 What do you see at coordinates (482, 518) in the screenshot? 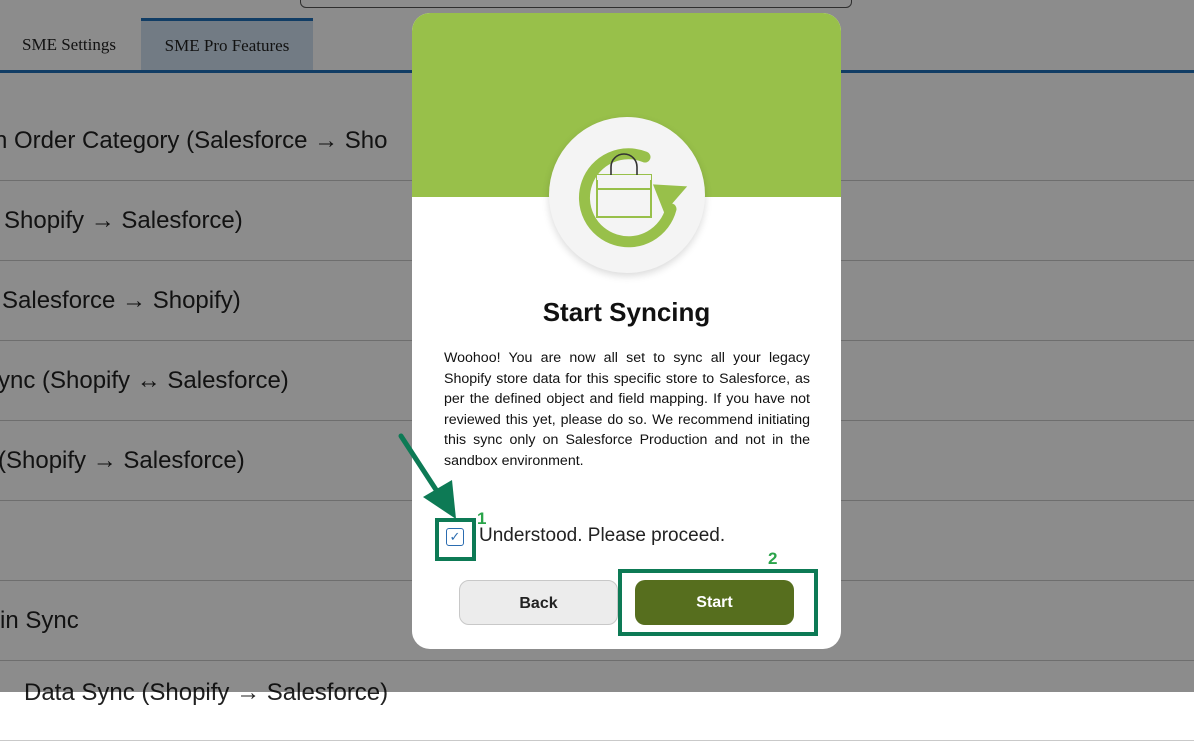
I see `annotation-number-1: 1` at bounding box center [482, 518].